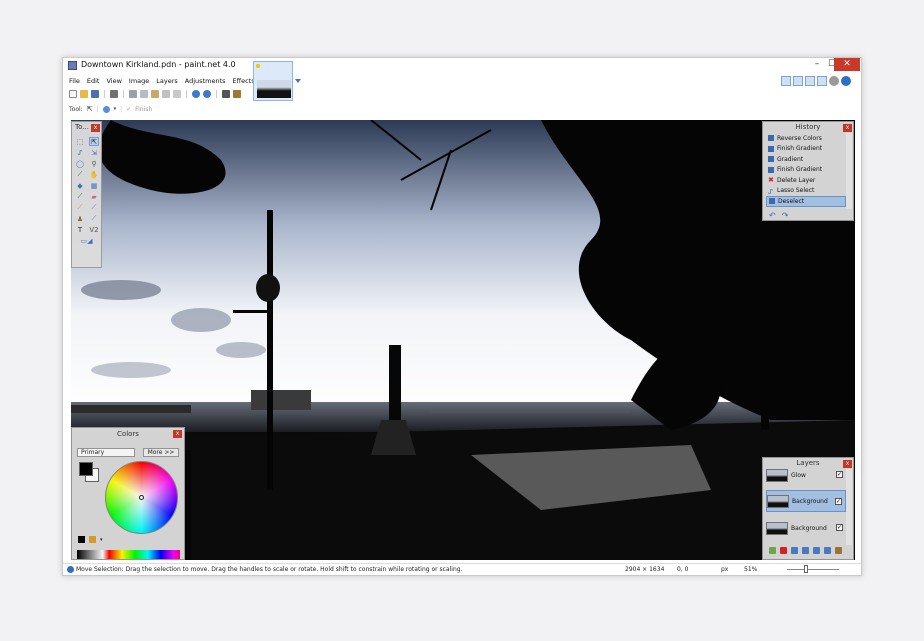  Describe the element at coordinates (90, 109) in the screenshot. I see `current-tool-icon: ⇱` at that location.